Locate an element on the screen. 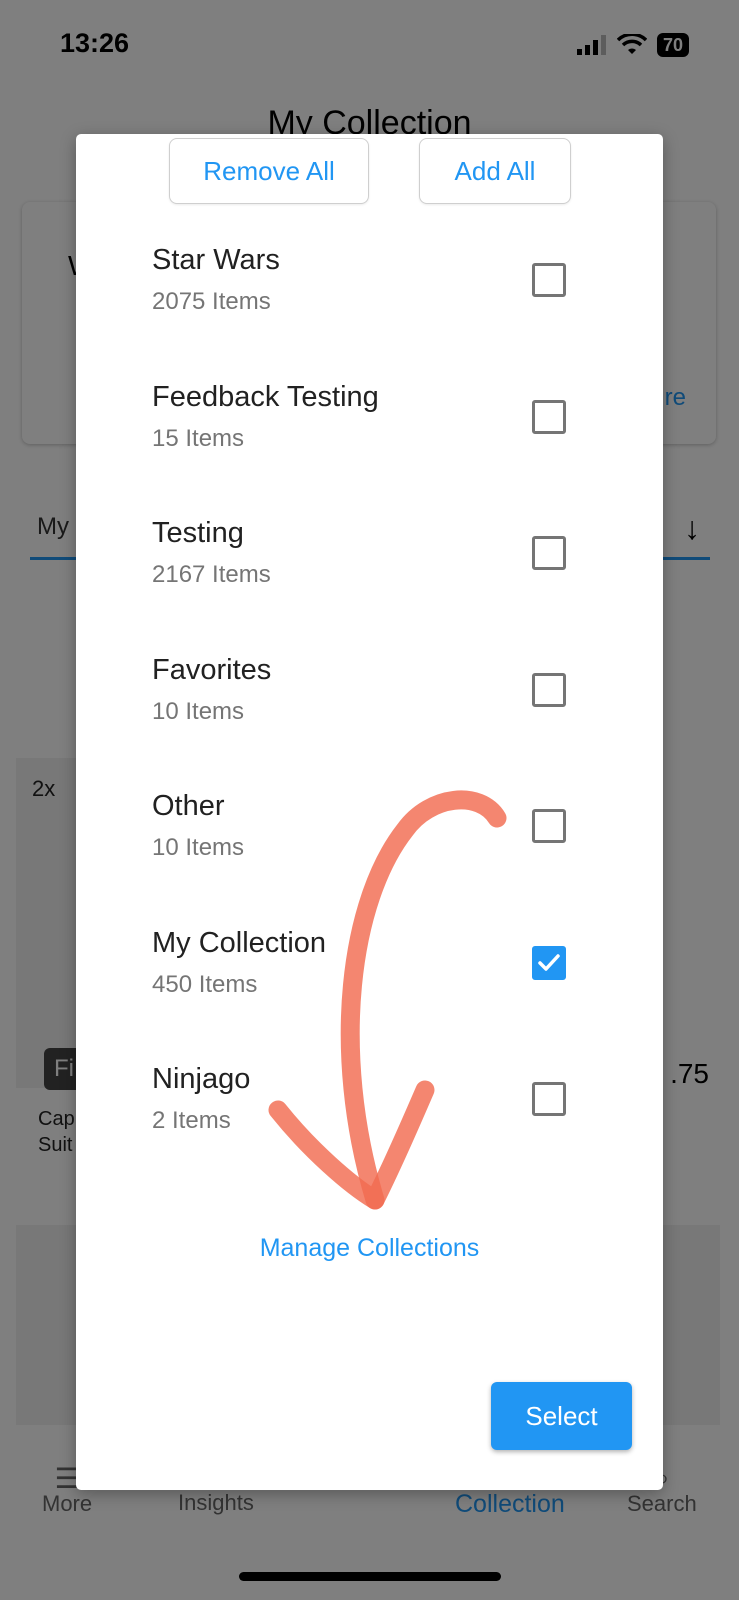  collection-item-count: 2 Items is located at coordinates (191, 1120).